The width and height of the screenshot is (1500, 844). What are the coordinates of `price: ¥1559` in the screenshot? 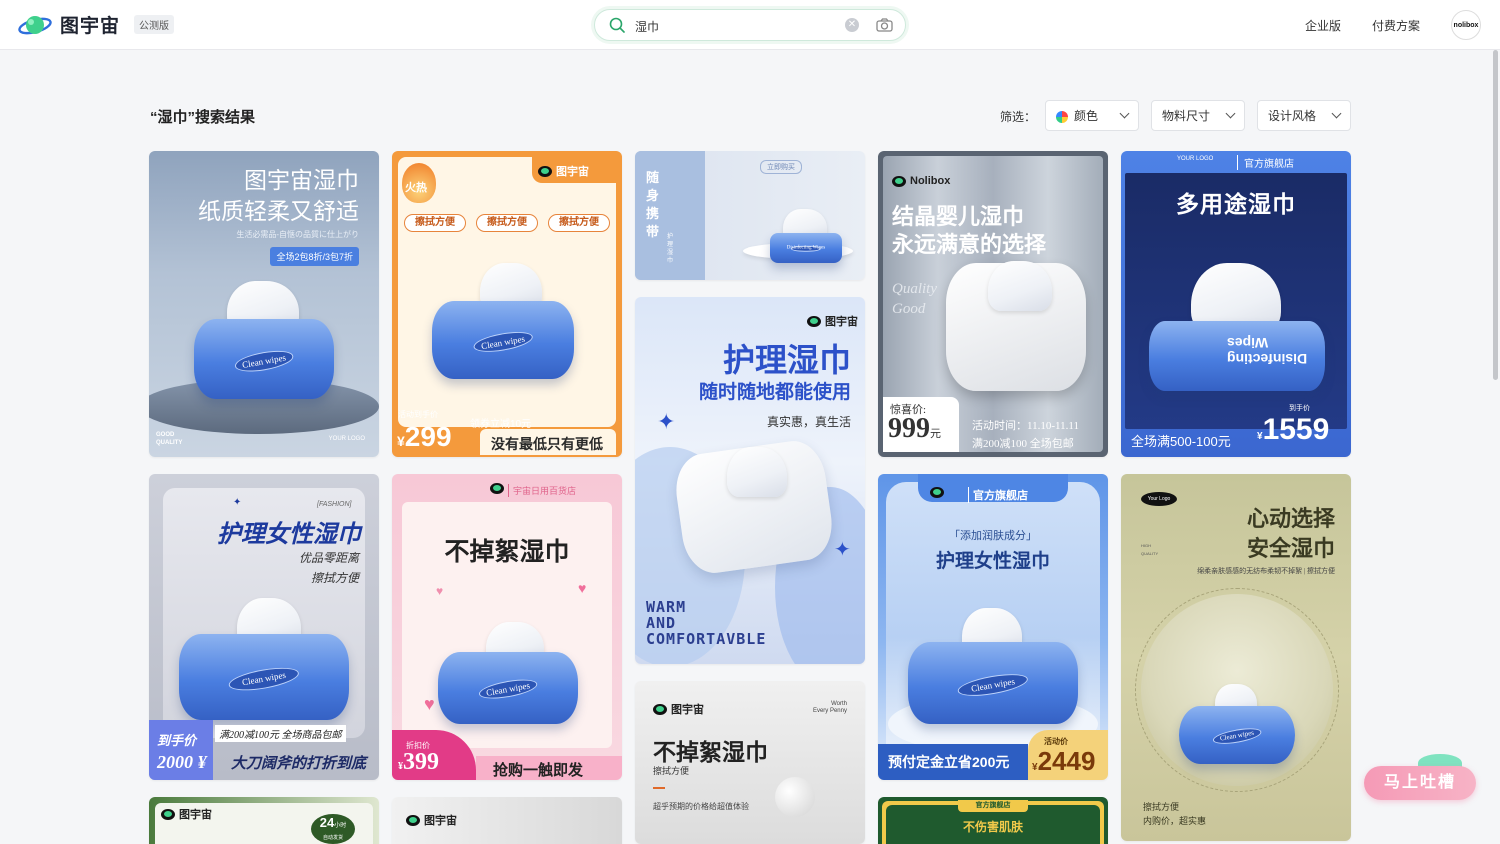 It's located at (1293, 429).